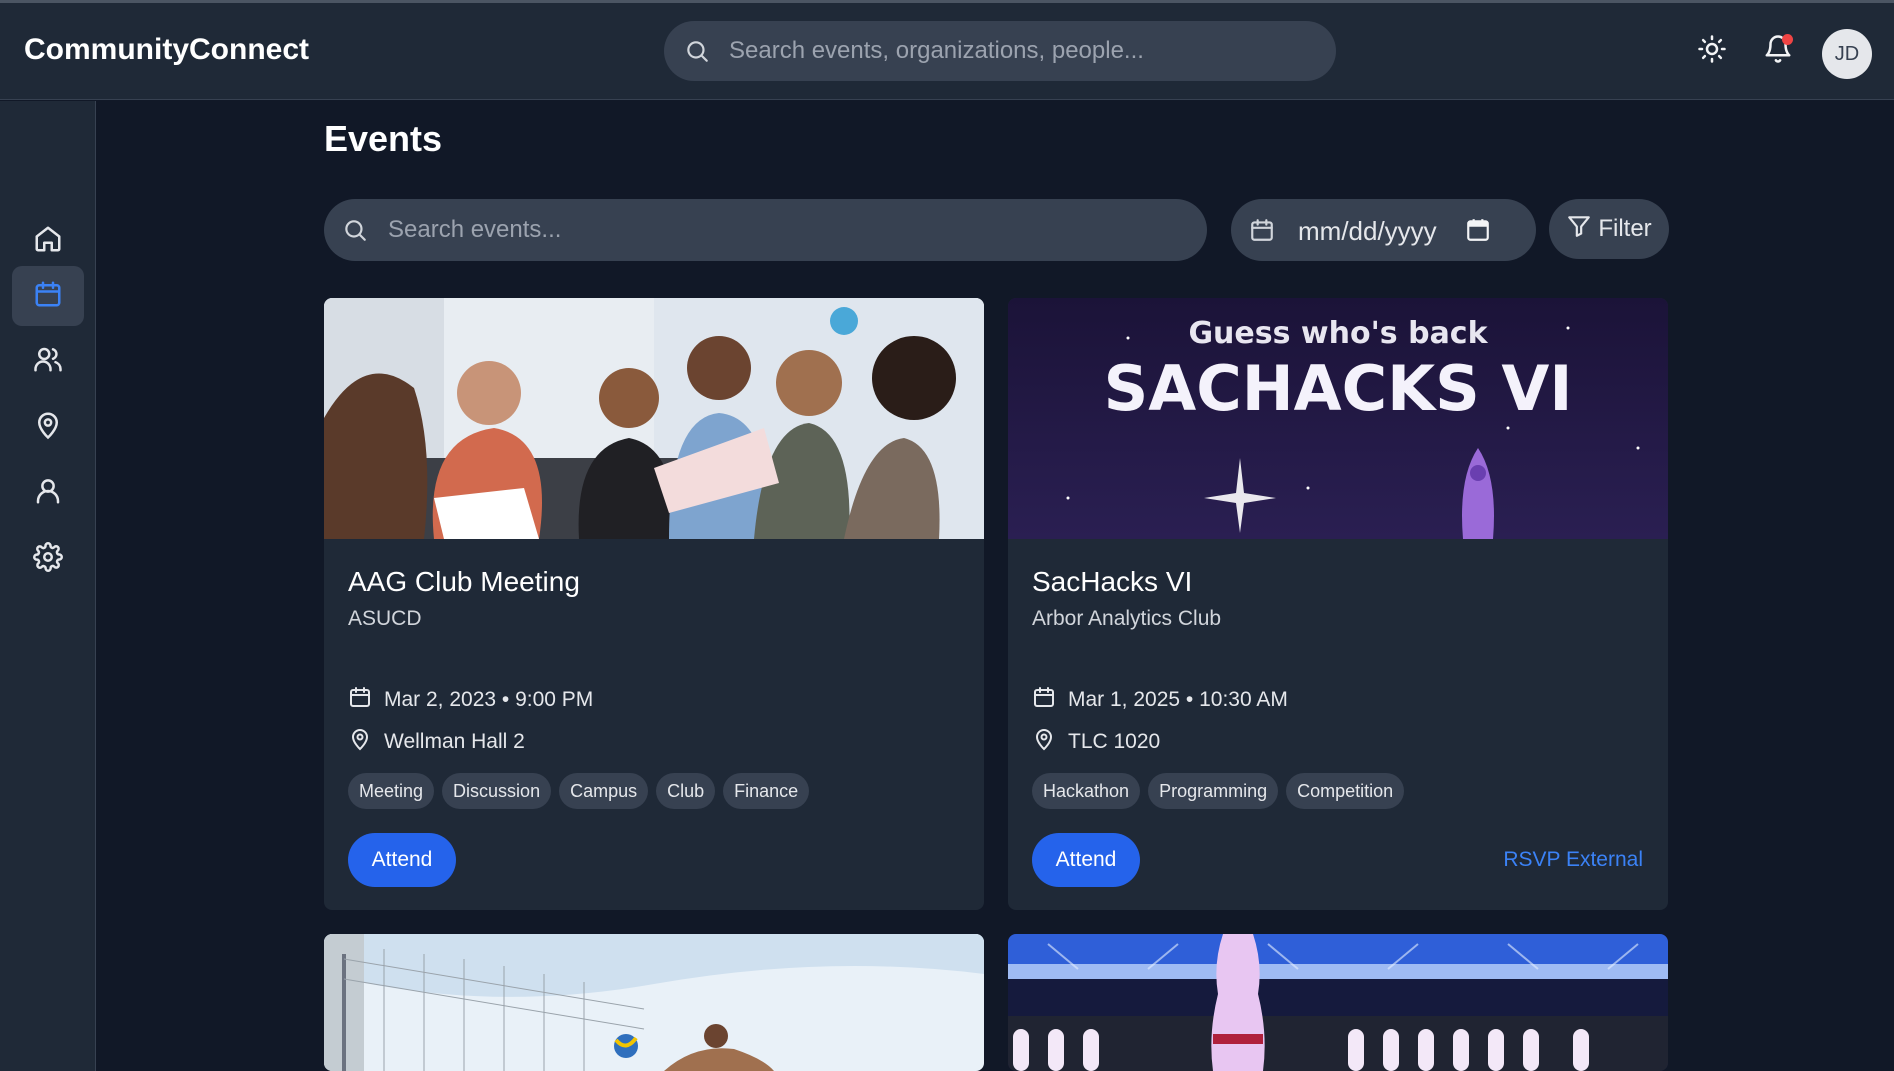 Image resolution: width=1894 pixels, height=1071 pixels. I want to click on banner-title: SACHACKS VI, so click(1338, 388).